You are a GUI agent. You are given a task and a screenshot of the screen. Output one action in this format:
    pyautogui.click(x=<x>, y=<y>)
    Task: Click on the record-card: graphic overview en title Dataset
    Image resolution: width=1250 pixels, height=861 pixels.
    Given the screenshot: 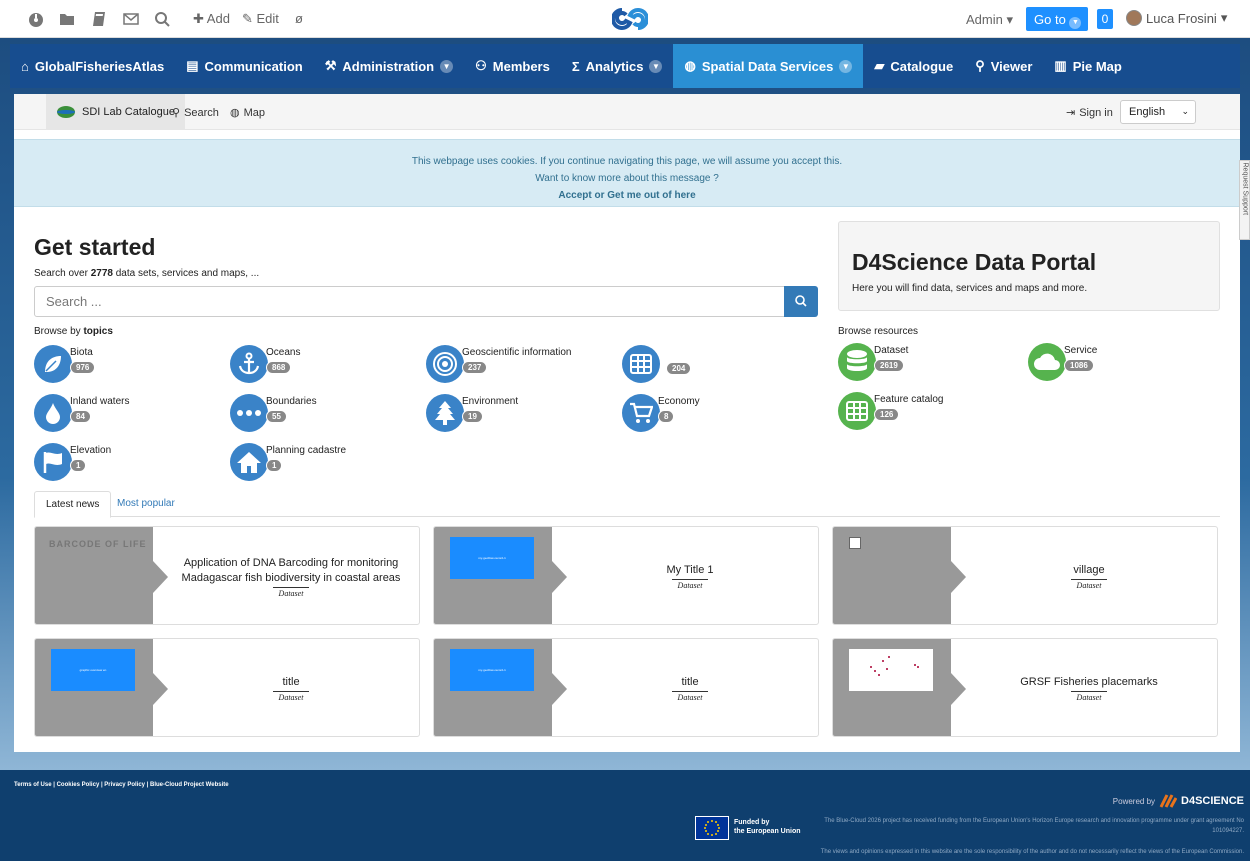 What is the action you would take?
    pyautogui.click(x=227, y=687)
    